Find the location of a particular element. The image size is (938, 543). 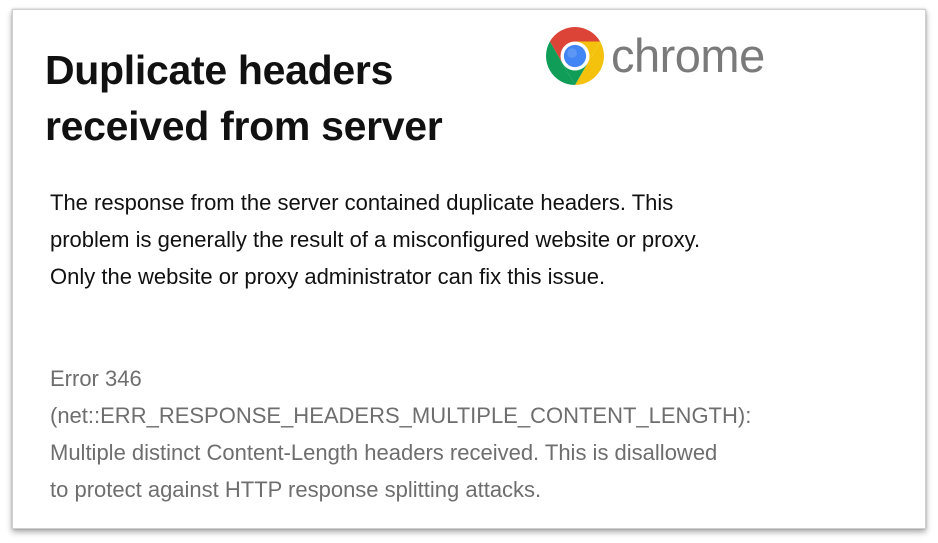

chrome-wordmark: chrome is located at coordinates (688, 55).